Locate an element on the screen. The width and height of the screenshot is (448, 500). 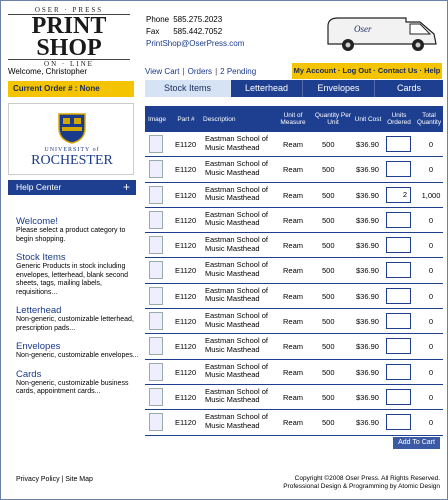
expand-plus-icon: + is located at coordinates (126, 187).